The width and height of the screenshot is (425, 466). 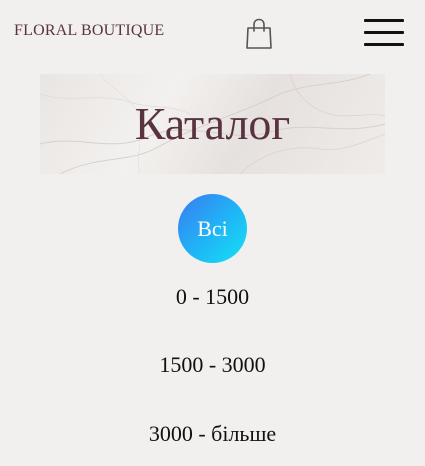 What do you see at coordinates (384, 20) in the screenshot?
I see `menu-bar-top` at bounding box center [384, 20].